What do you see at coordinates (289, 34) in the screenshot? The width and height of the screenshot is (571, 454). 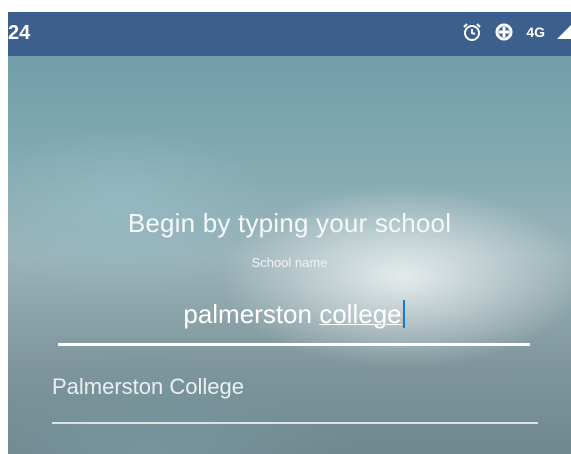 I see `status-bar: 24 4G` at bounding box center [289, 34].